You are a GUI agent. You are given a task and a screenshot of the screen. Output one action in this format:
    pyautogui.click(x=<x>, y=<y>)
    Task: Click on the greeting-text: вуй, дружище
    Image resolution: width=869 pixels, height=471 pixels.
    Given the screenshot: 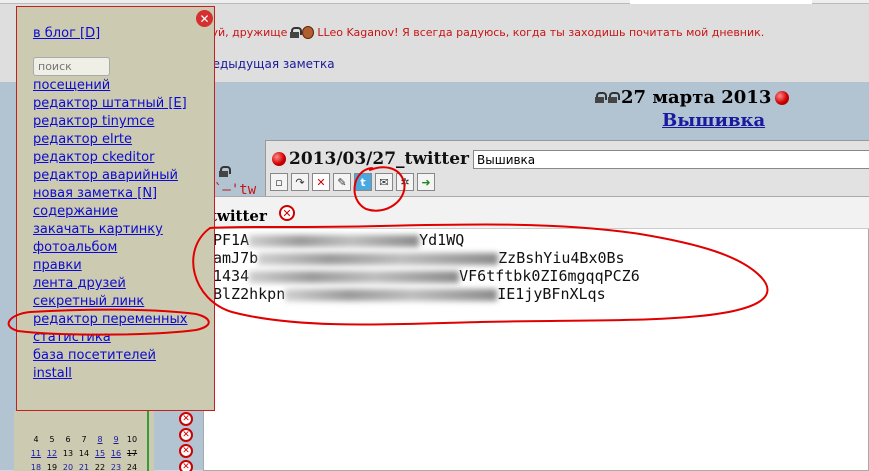 What is the action you would take?
    pyautogui.click(x=246, y=32)
    